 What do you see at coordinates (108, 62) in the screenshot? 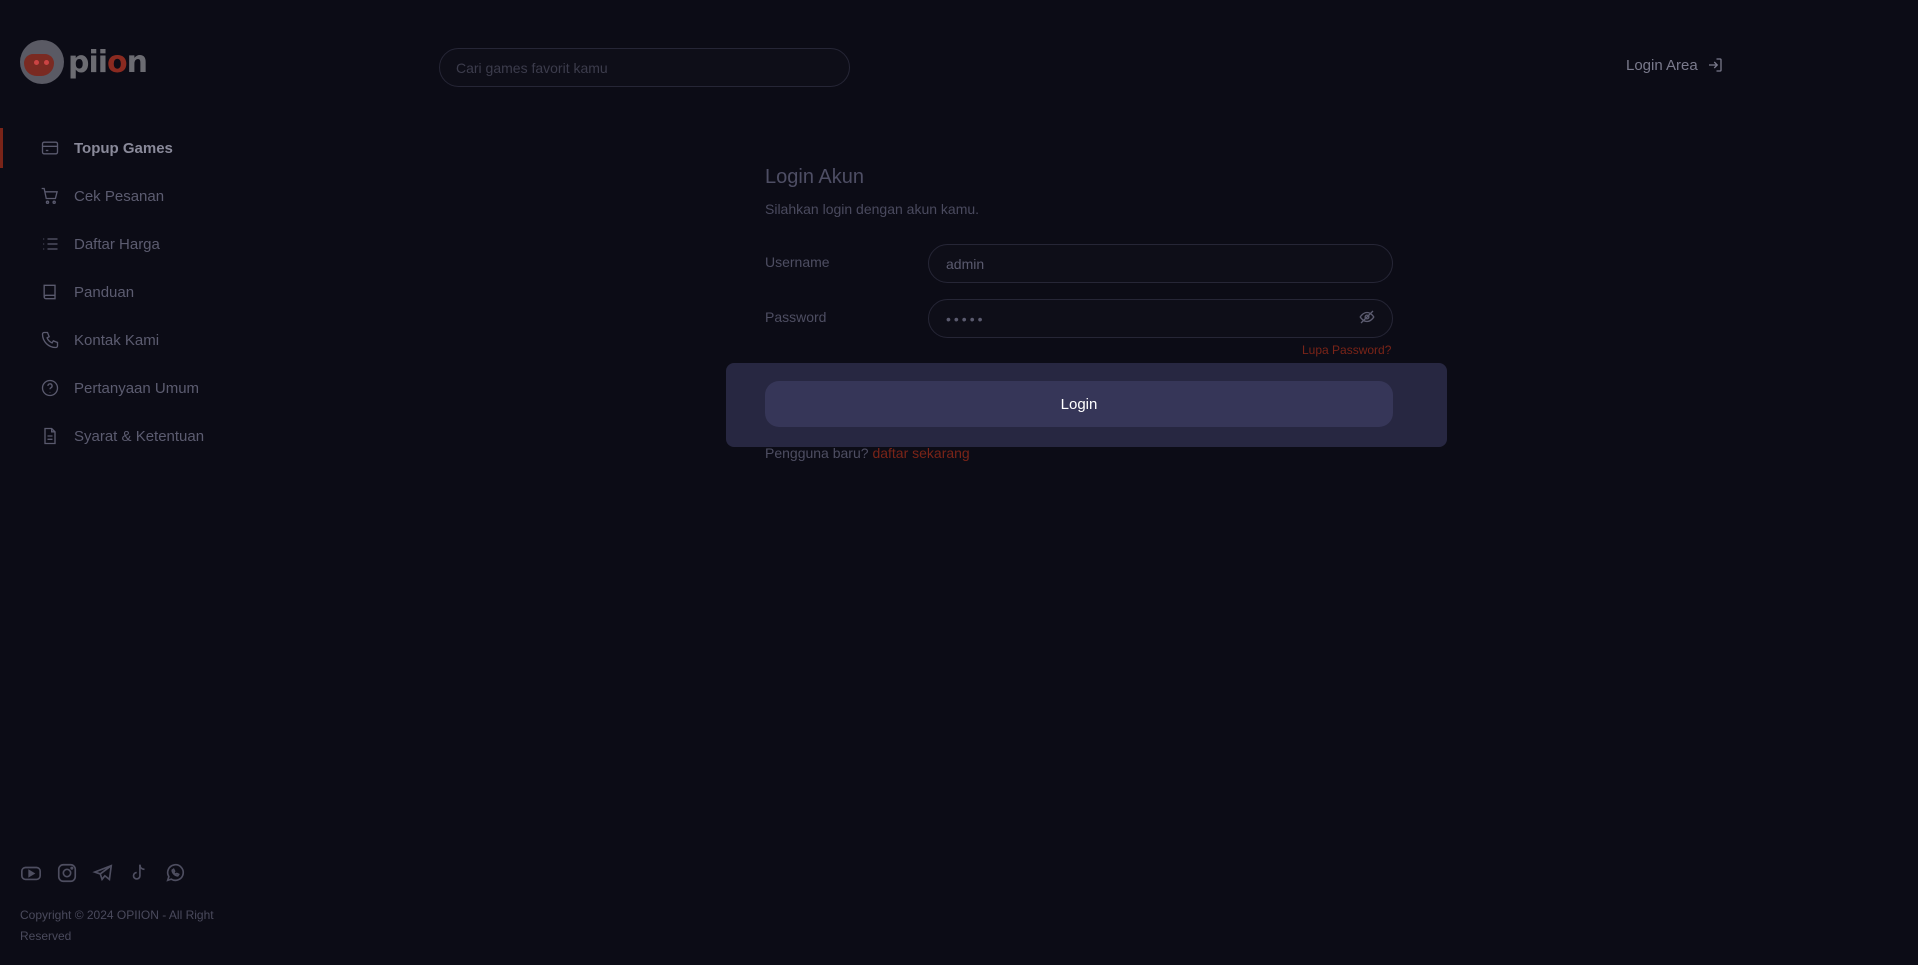
I see `logo-text: piion` at bounding box center [108, 62].